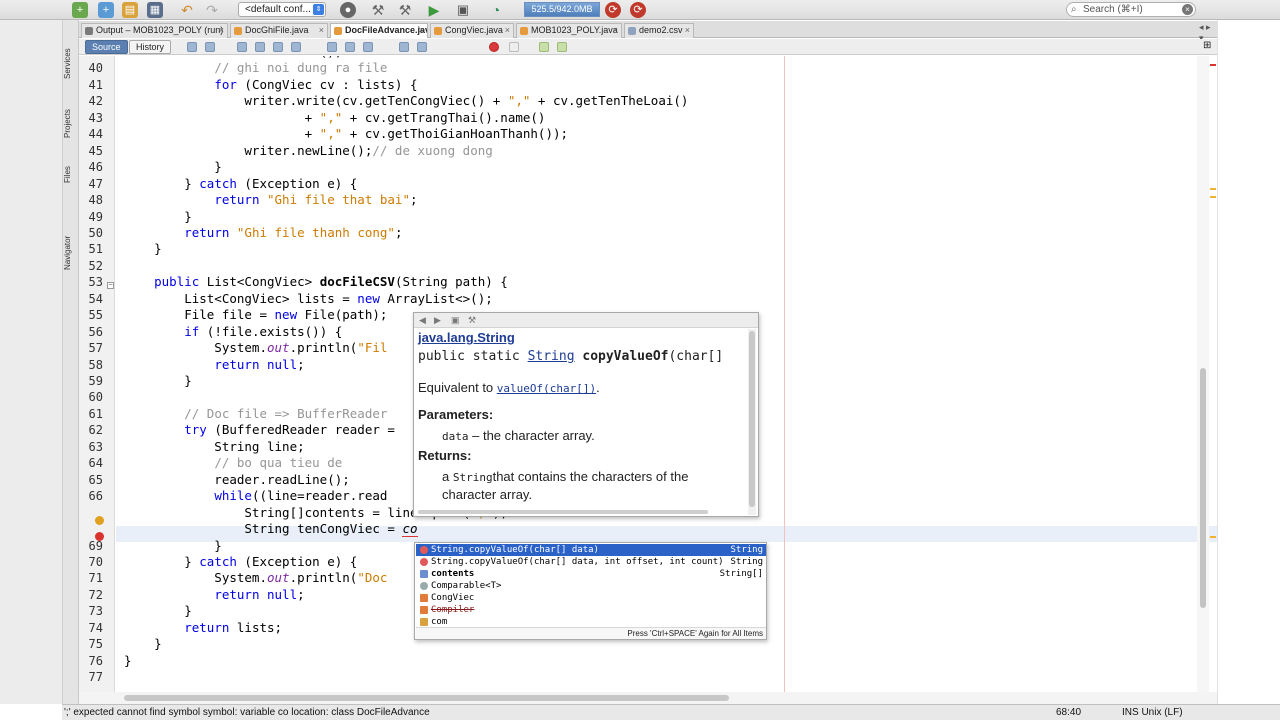  I want to click on toggle-highlight-icon, so click(296, 47).